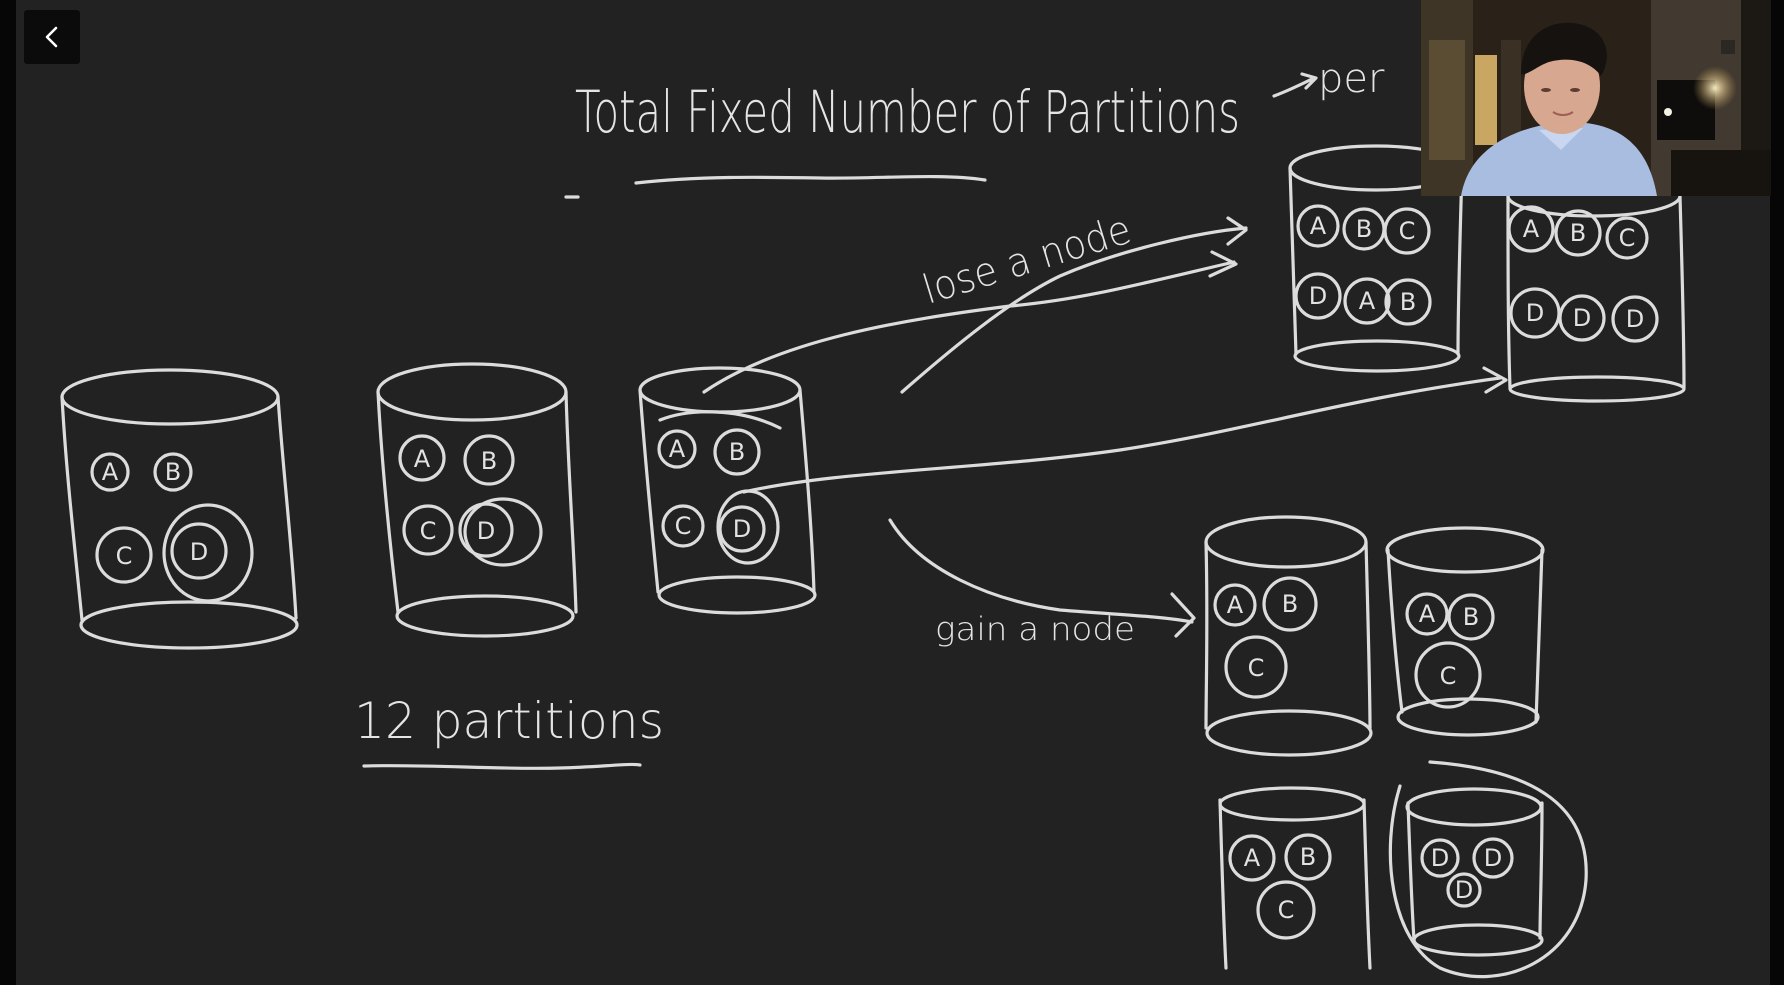  I want to click on presenter-camera-feed, so click(1596, 98).